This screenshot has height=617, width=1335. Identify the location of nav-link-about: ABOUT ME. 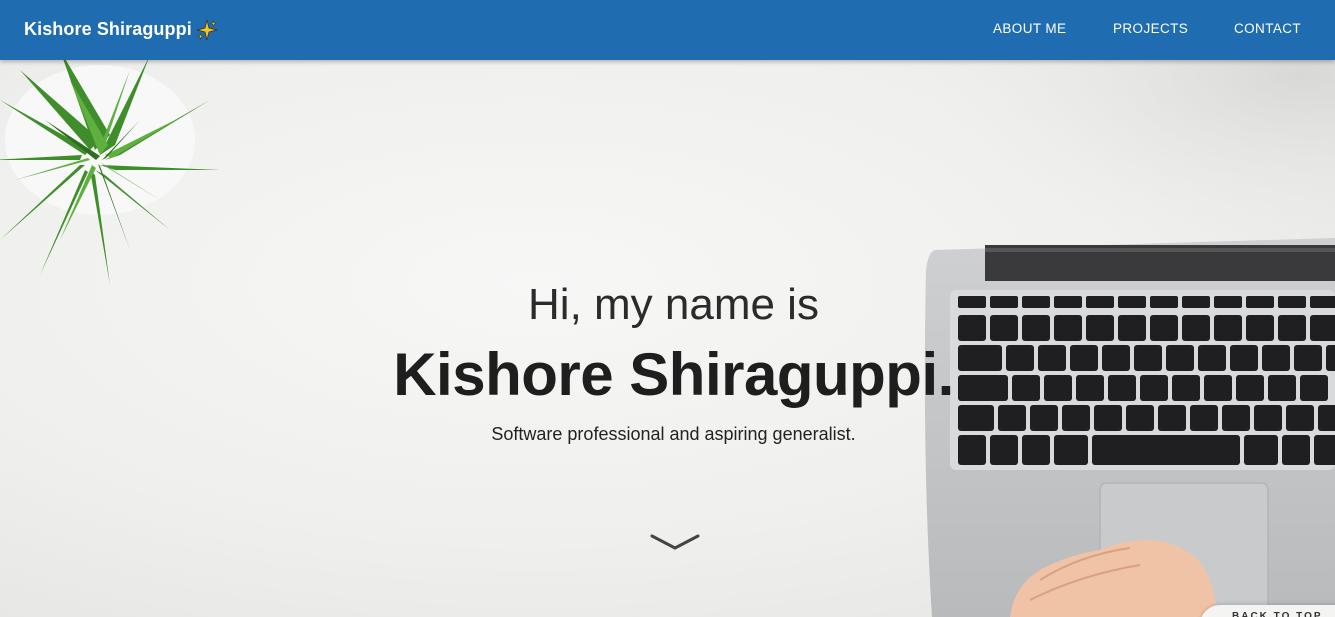
(1029, 28).